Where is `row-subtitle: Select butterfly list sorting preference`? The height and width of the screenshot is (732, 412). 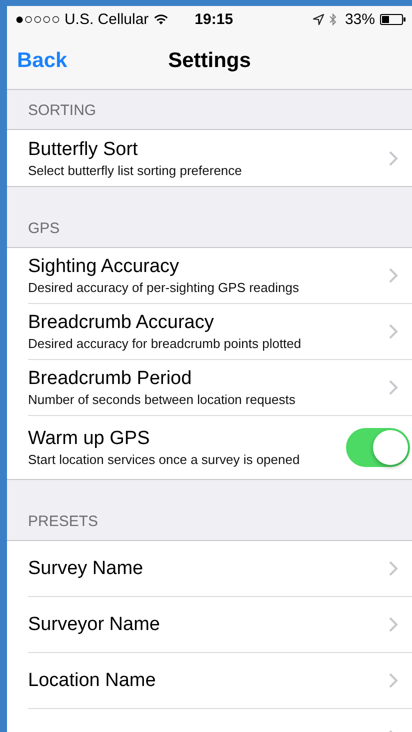
row-subtitle: Select butterfly list sorting preference is located at coordinates (135, 170).